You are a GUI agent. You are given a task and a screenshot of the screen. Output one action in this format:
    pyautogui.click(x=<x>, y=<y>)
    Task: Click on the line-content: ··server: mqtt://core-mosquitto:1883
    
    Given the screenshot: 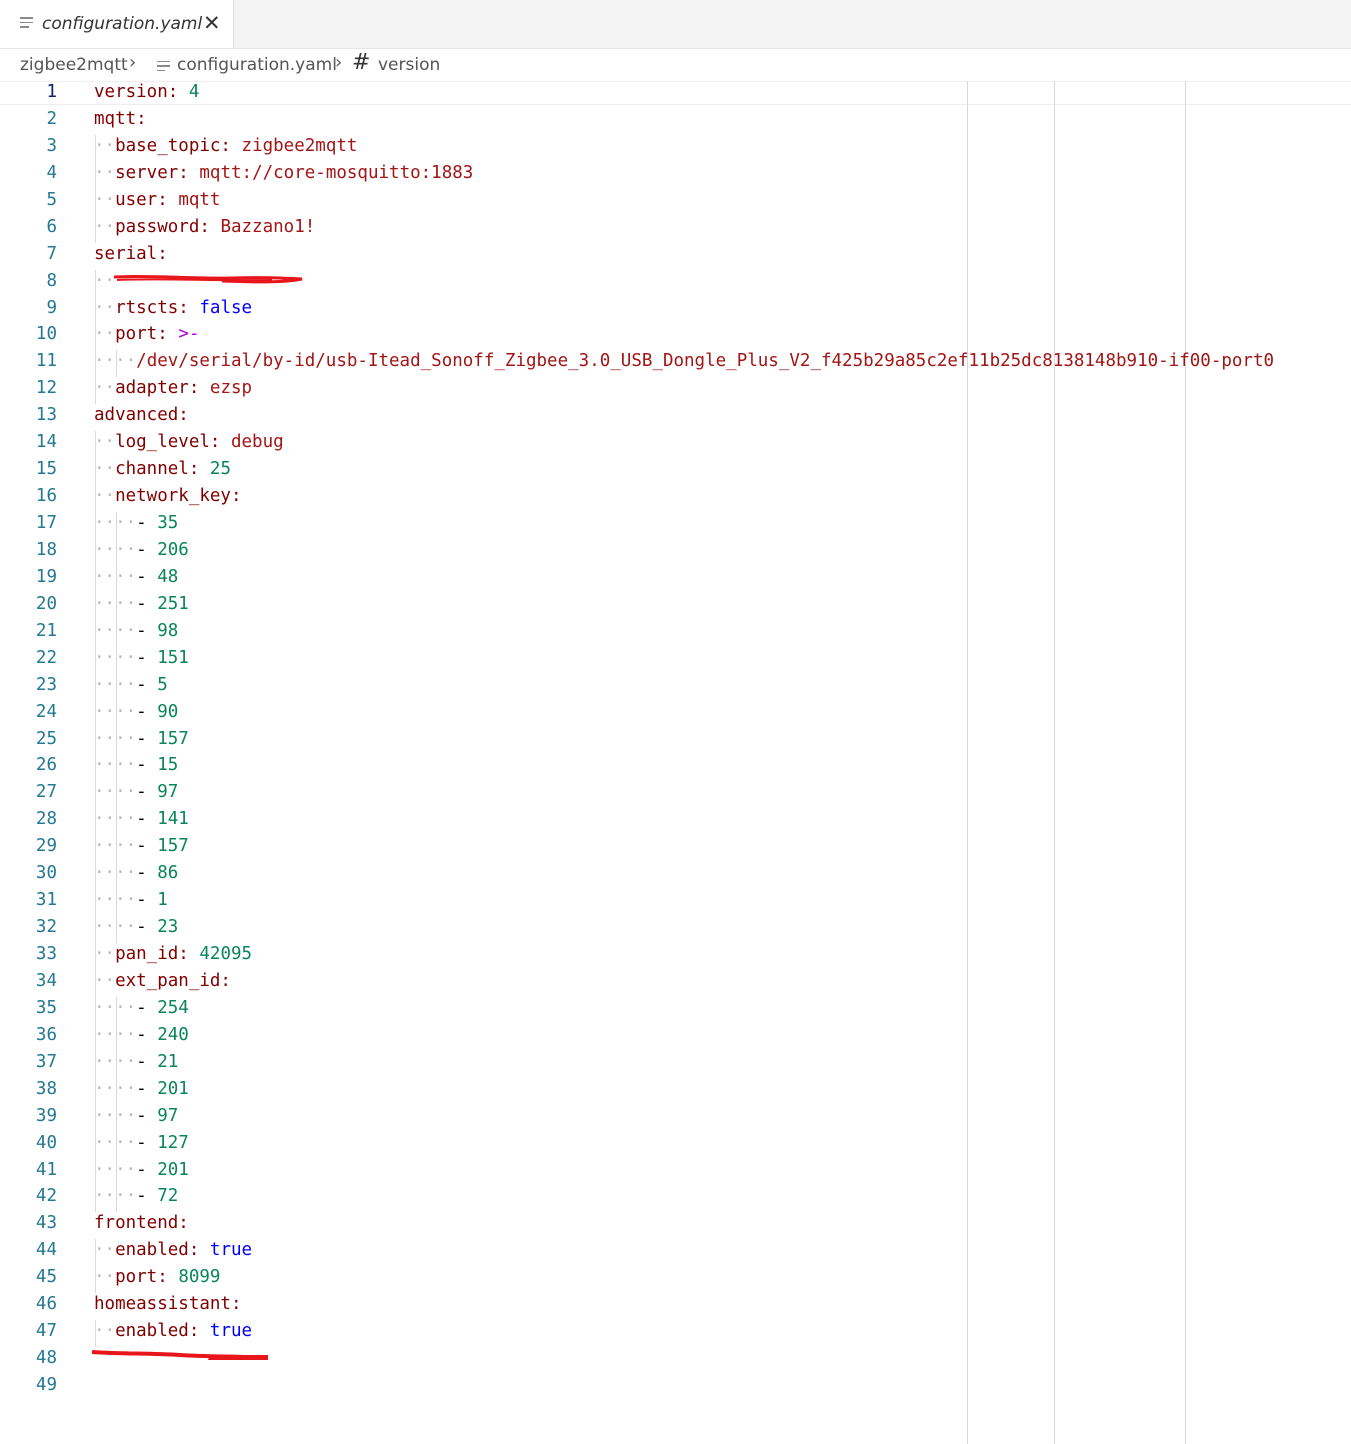 What is the action you would take?
    pyautogui.click(x=283, y=173)
    